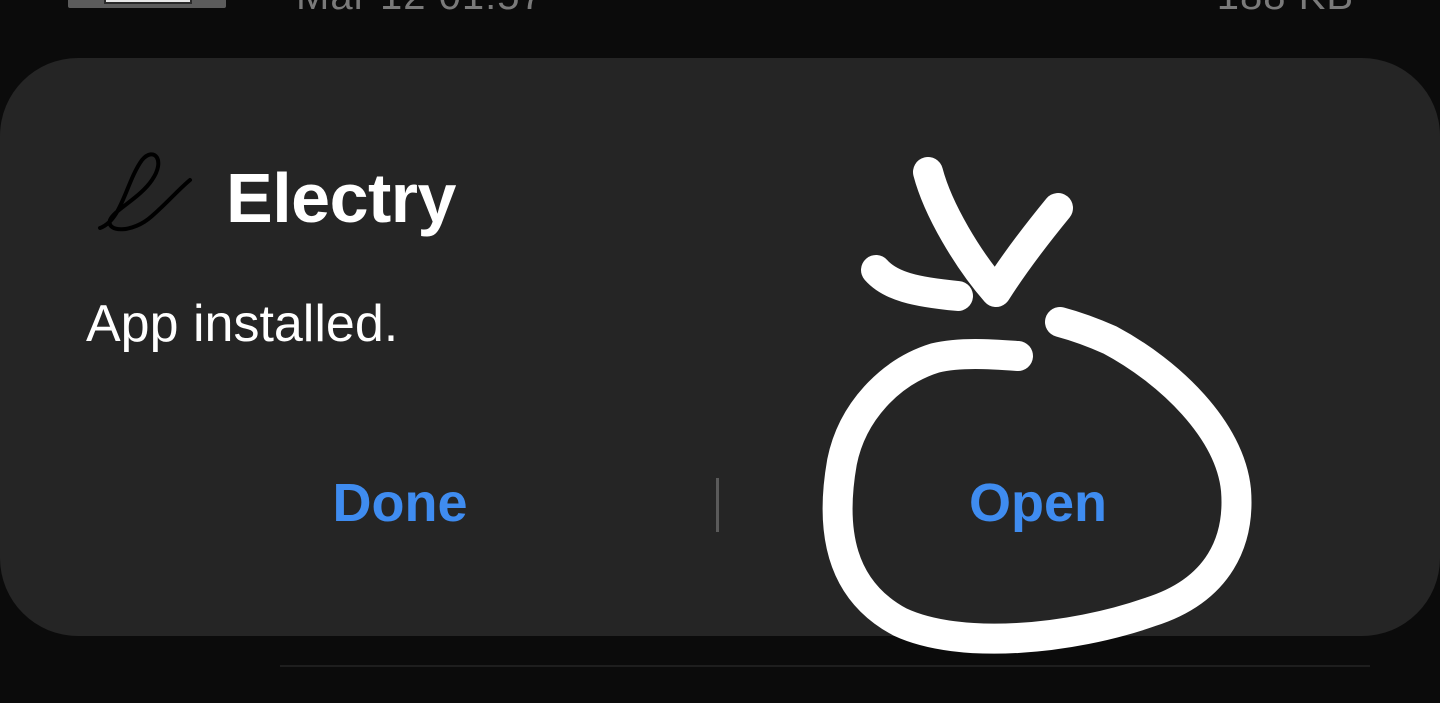  Describe the element at coordinates (147, 4) in the screenshot. I see `file-thumbnail` at that location.